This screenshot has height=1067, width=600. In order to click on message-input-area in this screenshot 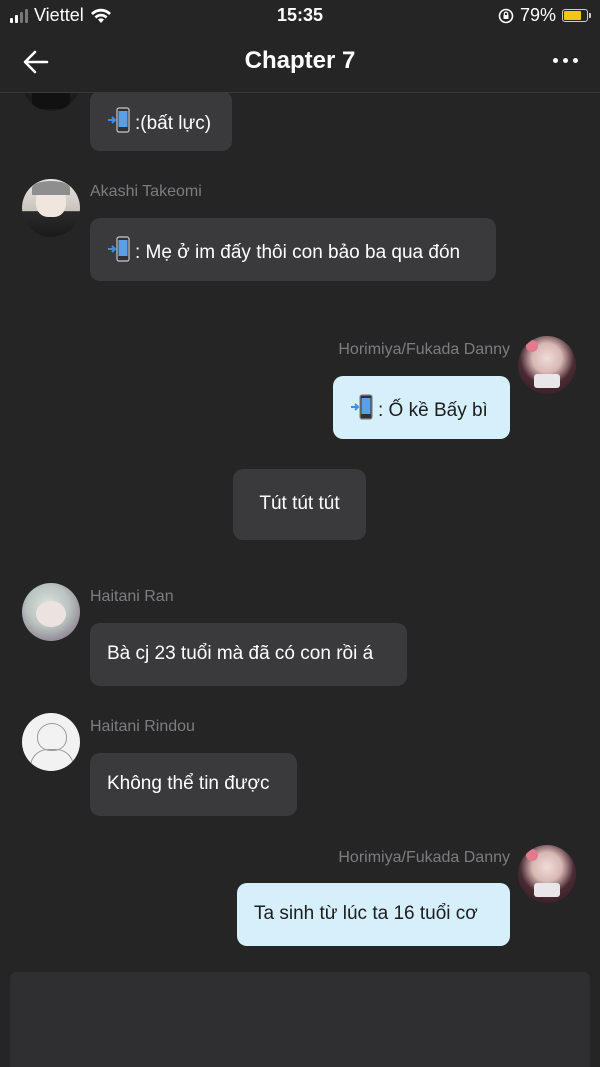, I will do `click(300, 1019)`.